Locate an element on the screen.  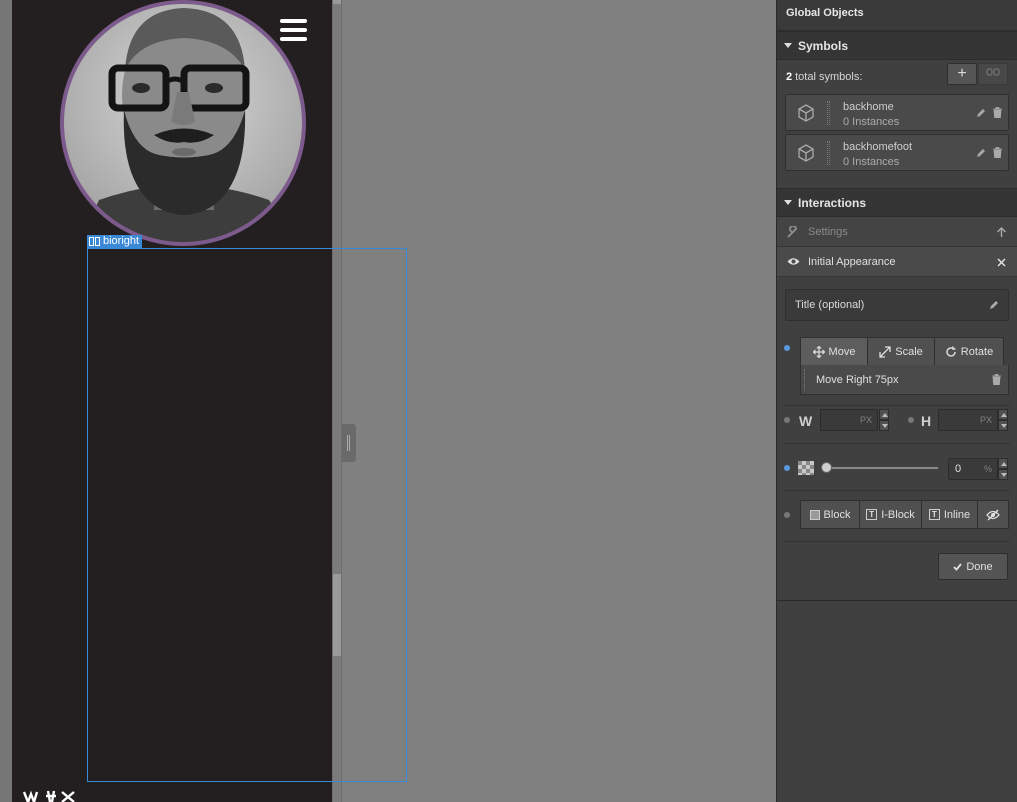
done-button: Done is located at coordinates (973, 566).